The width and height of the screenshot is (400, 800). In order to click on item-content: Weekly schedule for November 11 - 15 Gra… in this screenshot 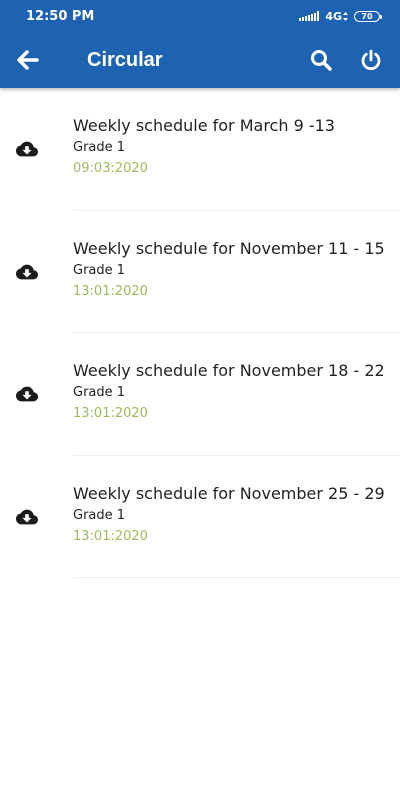, I will do `click(236, 269)`.